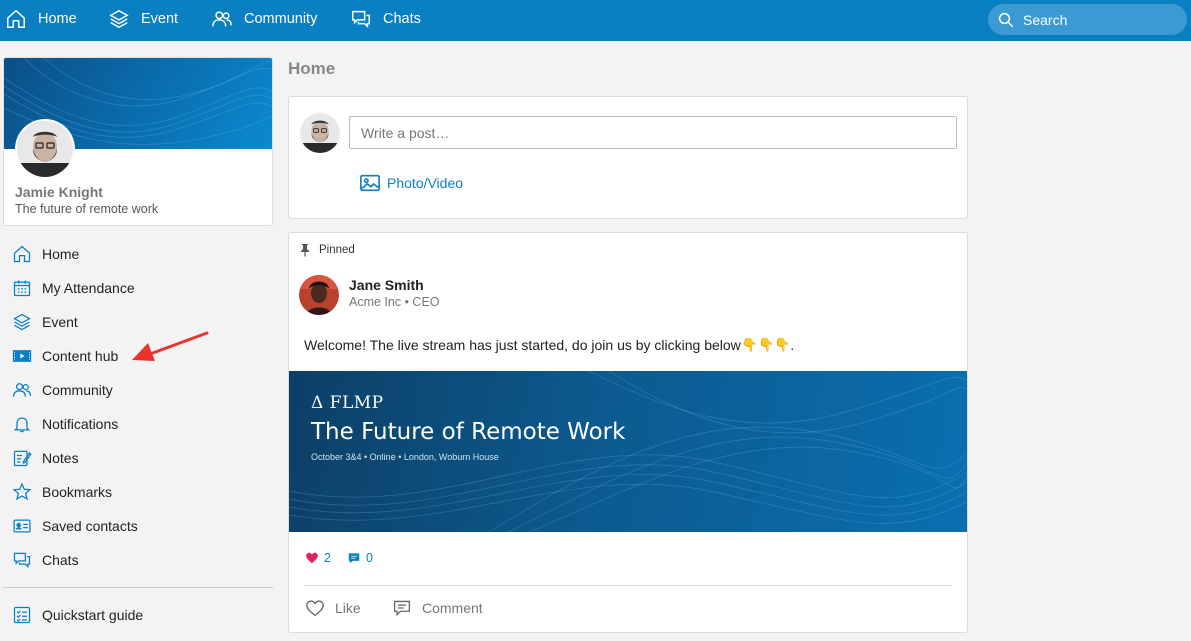 This screenshot has height=641, width=1191. I want to click on contact-card-icon, so click(22, 526).